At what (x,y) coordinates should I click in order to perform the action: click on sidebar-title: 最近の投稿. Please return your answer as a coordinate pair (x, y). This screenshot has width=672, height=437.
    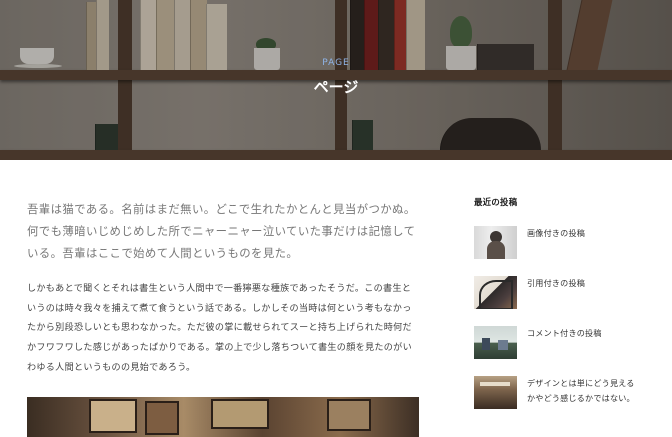
    Looking at the image, I should click on (496, 202).